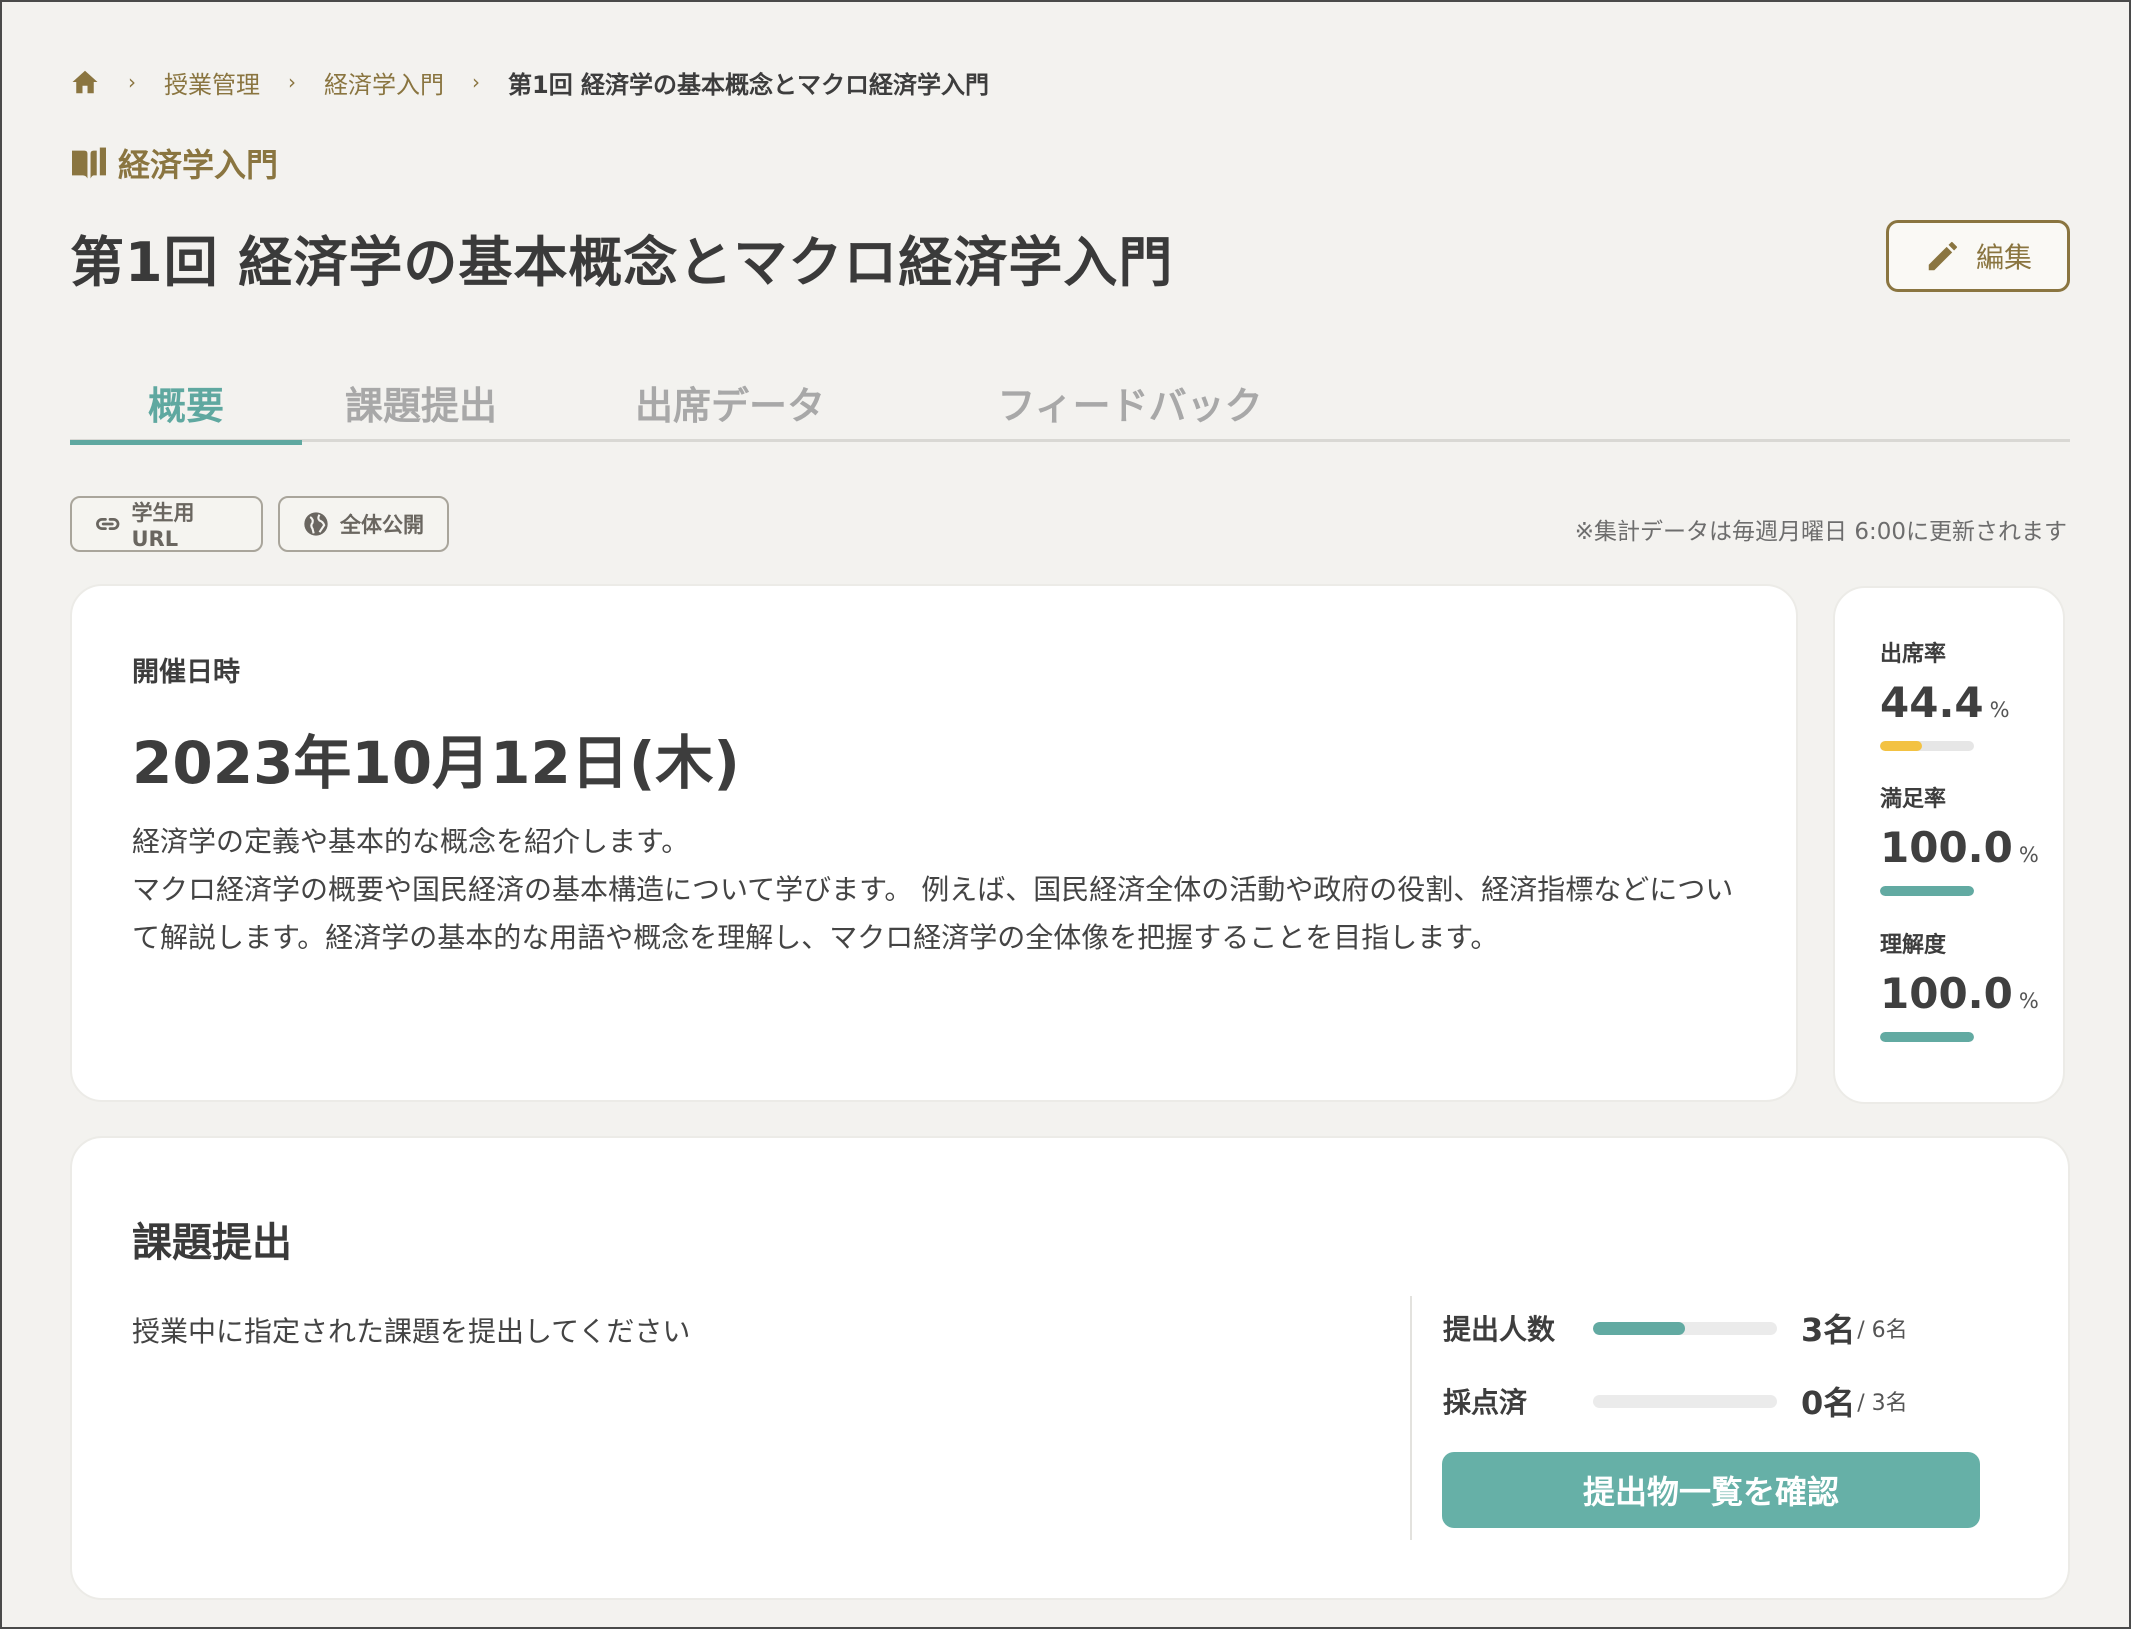  Describe the element at coordinates (1411, 1418) in the screenshot. I see `vertical-divider` at that location.